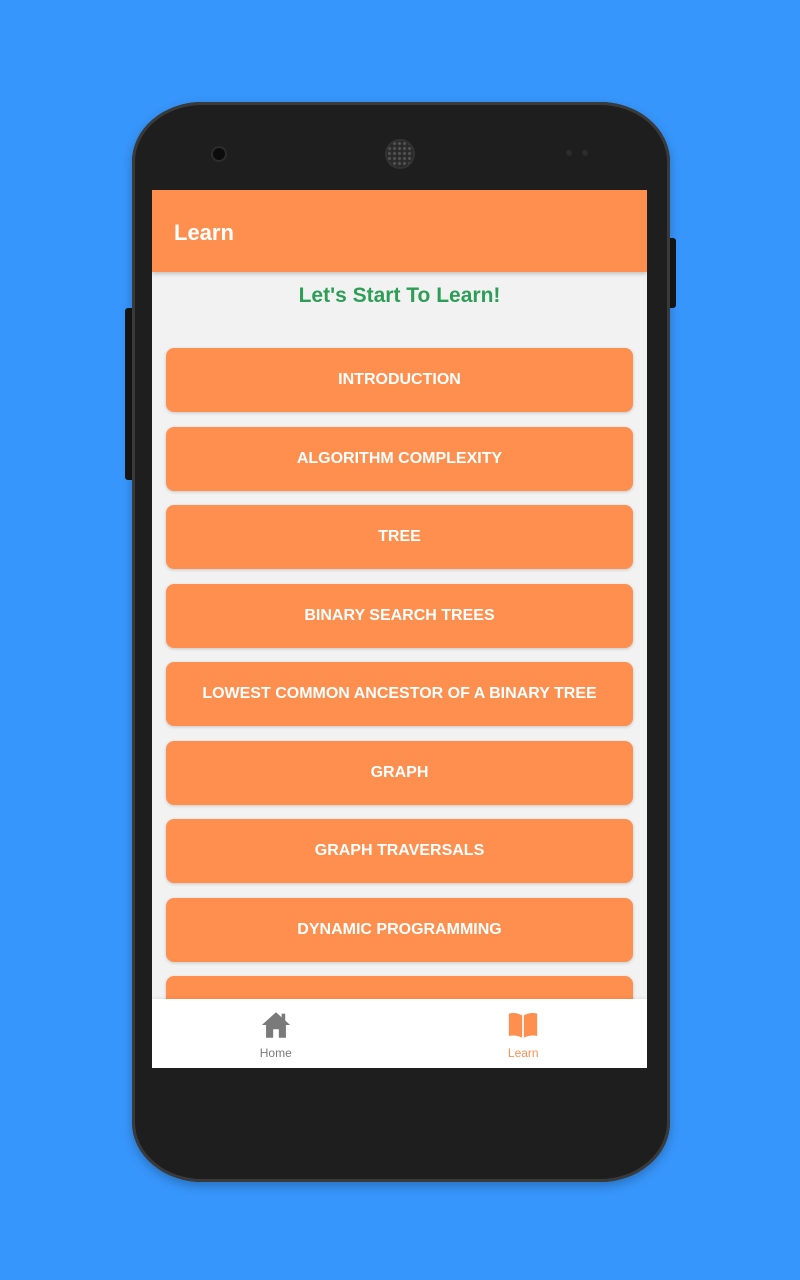 The height and width of the screenshot is (1280, 800). I want to click on nav-item-learn: Learn, so click(524, 1033).